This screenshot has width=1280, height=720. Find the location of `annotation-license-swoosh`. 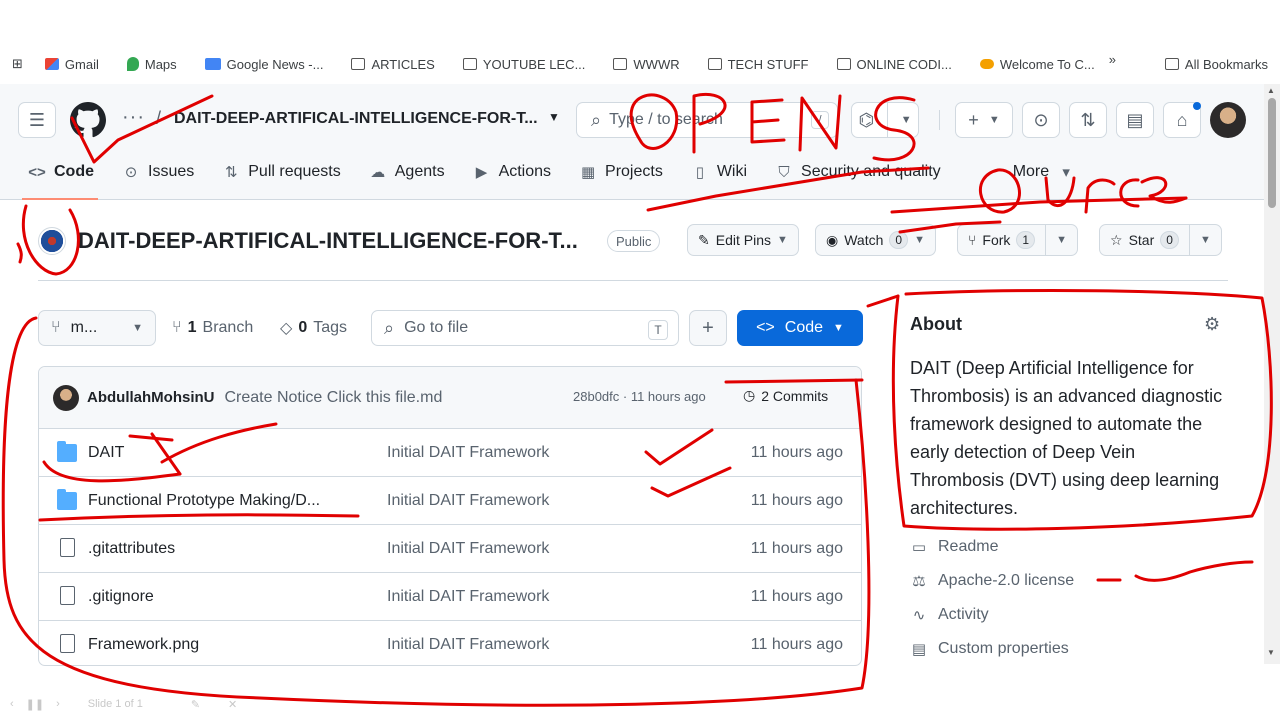

annotation-license-swoosh is located at coordinates (1194, 571).